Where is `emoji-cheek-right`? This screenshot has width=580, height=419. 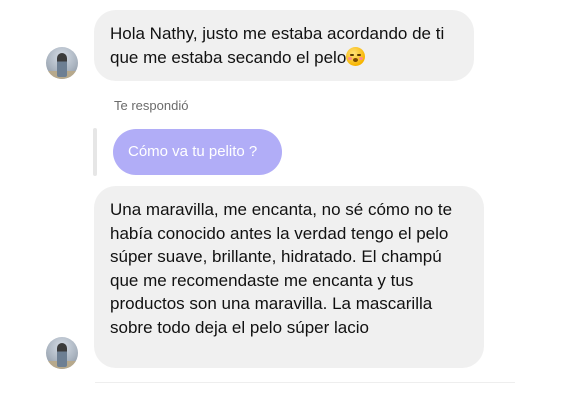 emoji-cheek-right is located at coordinates (361, 58).